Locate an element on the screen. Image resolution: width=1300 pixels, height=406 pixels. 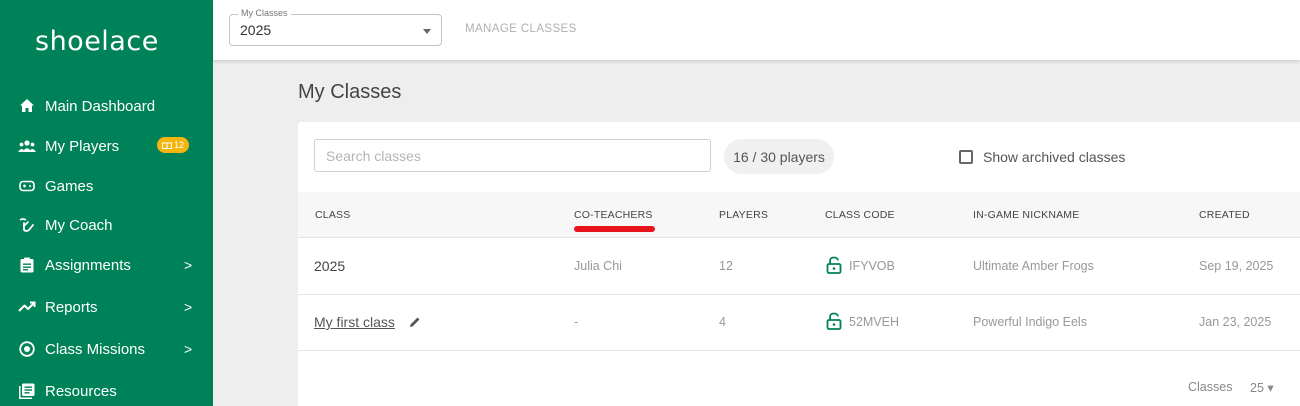
players-badge: 12 is located at coordinates (173, 145).